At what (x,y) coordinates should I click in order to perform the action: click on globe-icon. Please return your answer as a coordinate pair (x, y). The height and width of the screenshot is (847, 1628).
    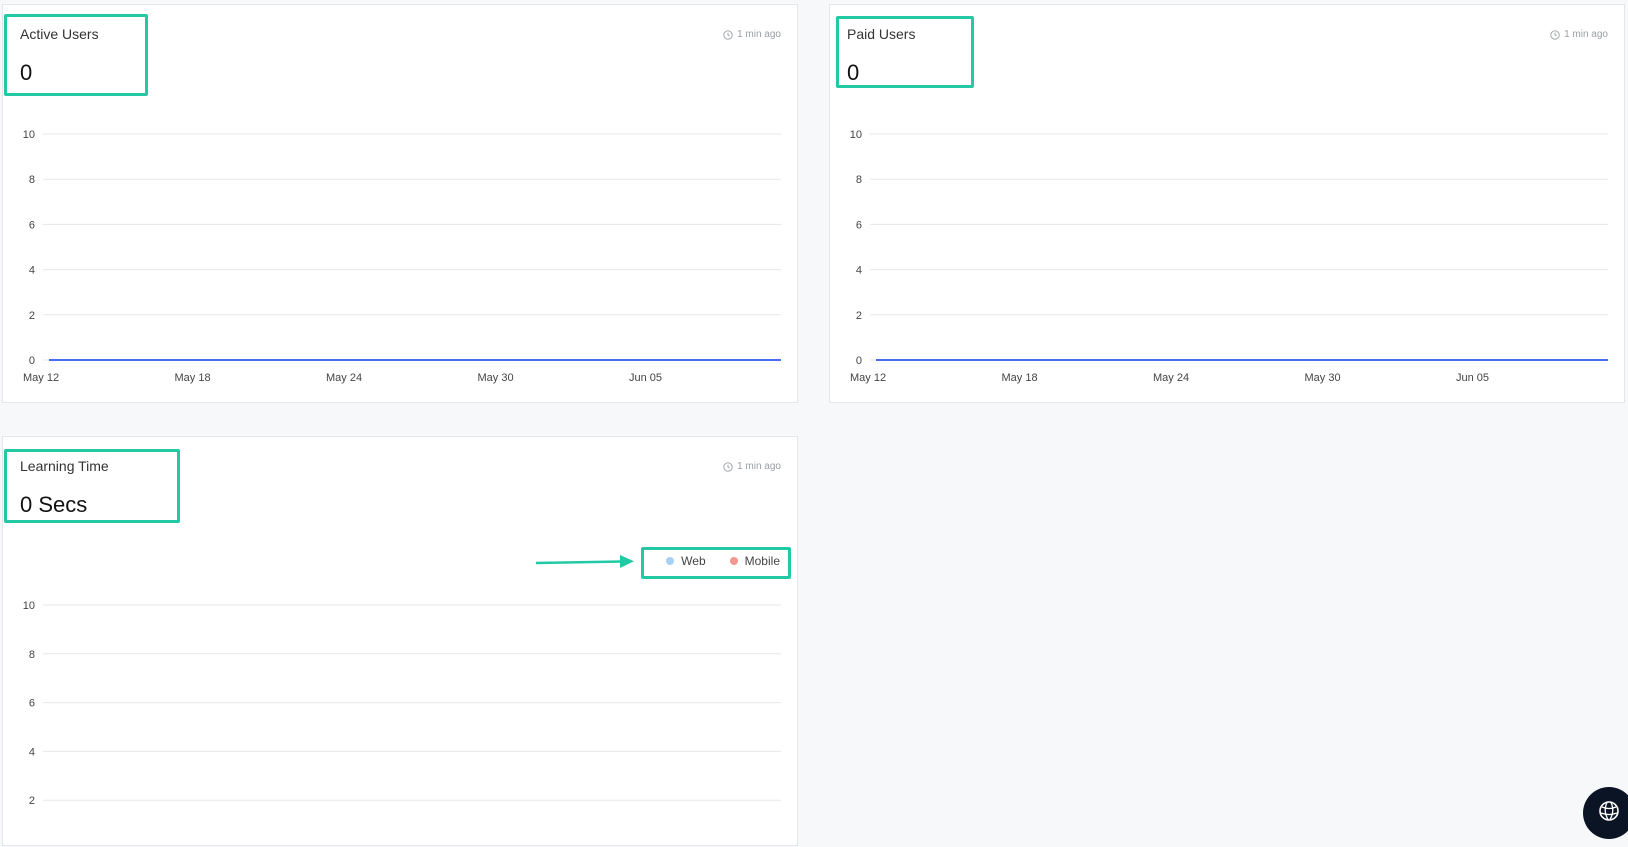
    Looking at the image, I should click on (1609, 813).